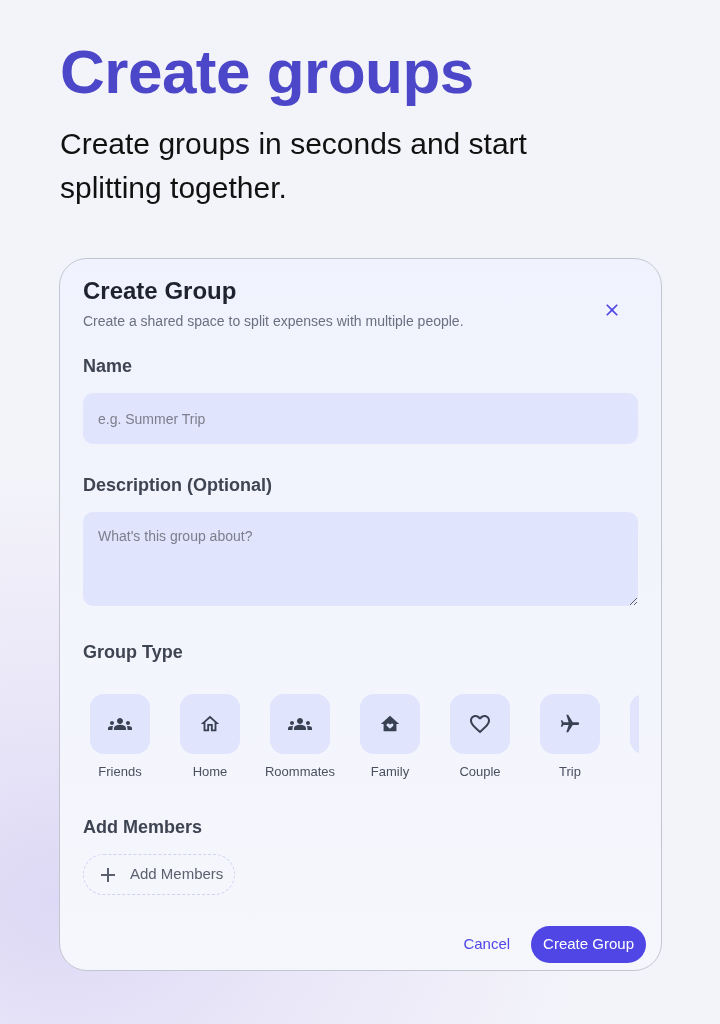 The height and width of the screenshot is (1024, 720). I want to click on cancel-button: Cancel, so click(487, 944).